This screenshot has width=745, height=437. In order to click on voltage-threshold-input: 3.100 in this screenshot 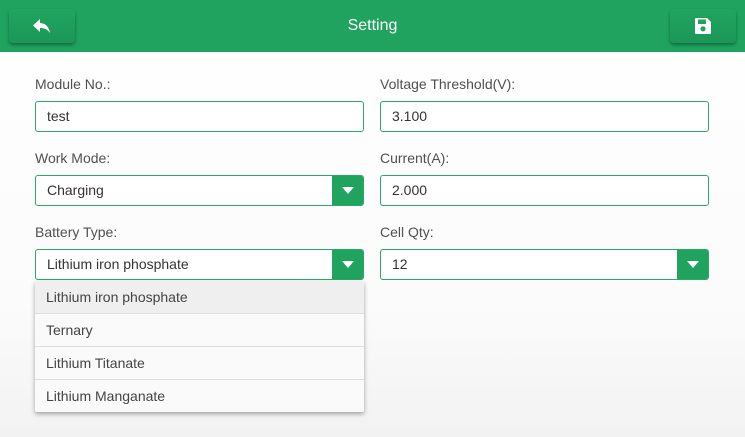, I will do `click(544, 116)`.